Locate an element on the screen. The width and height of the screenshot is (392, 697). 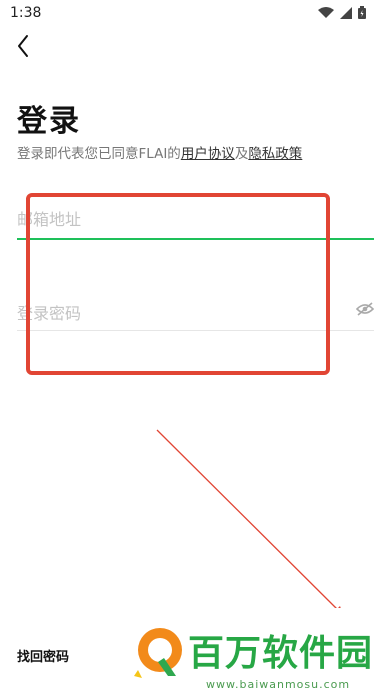
forgot-password-button: 找回密码 is located at coordinates (43, 655).